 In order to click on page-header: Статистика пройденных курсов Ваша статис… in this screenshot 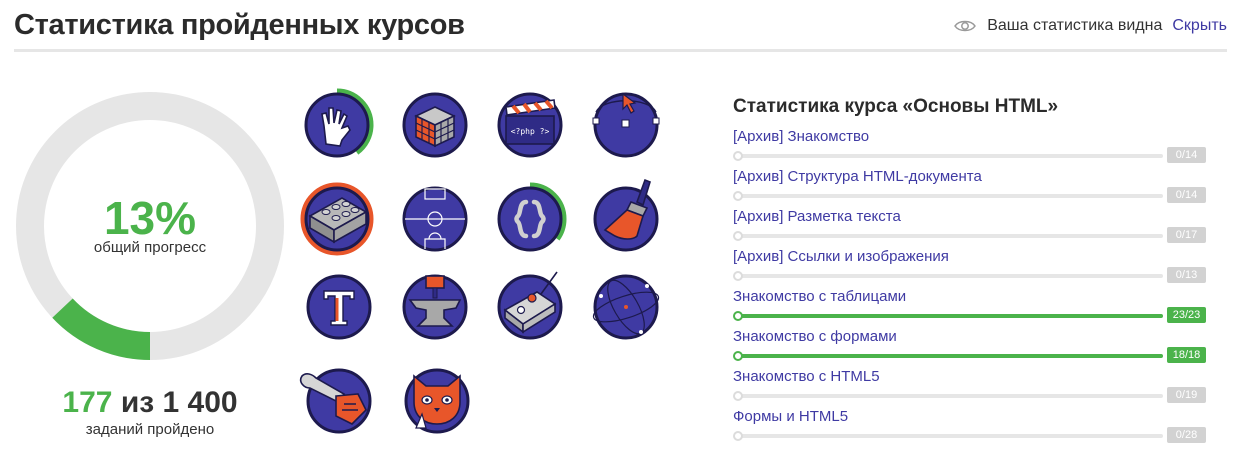, I will do `click(620, 26)`.